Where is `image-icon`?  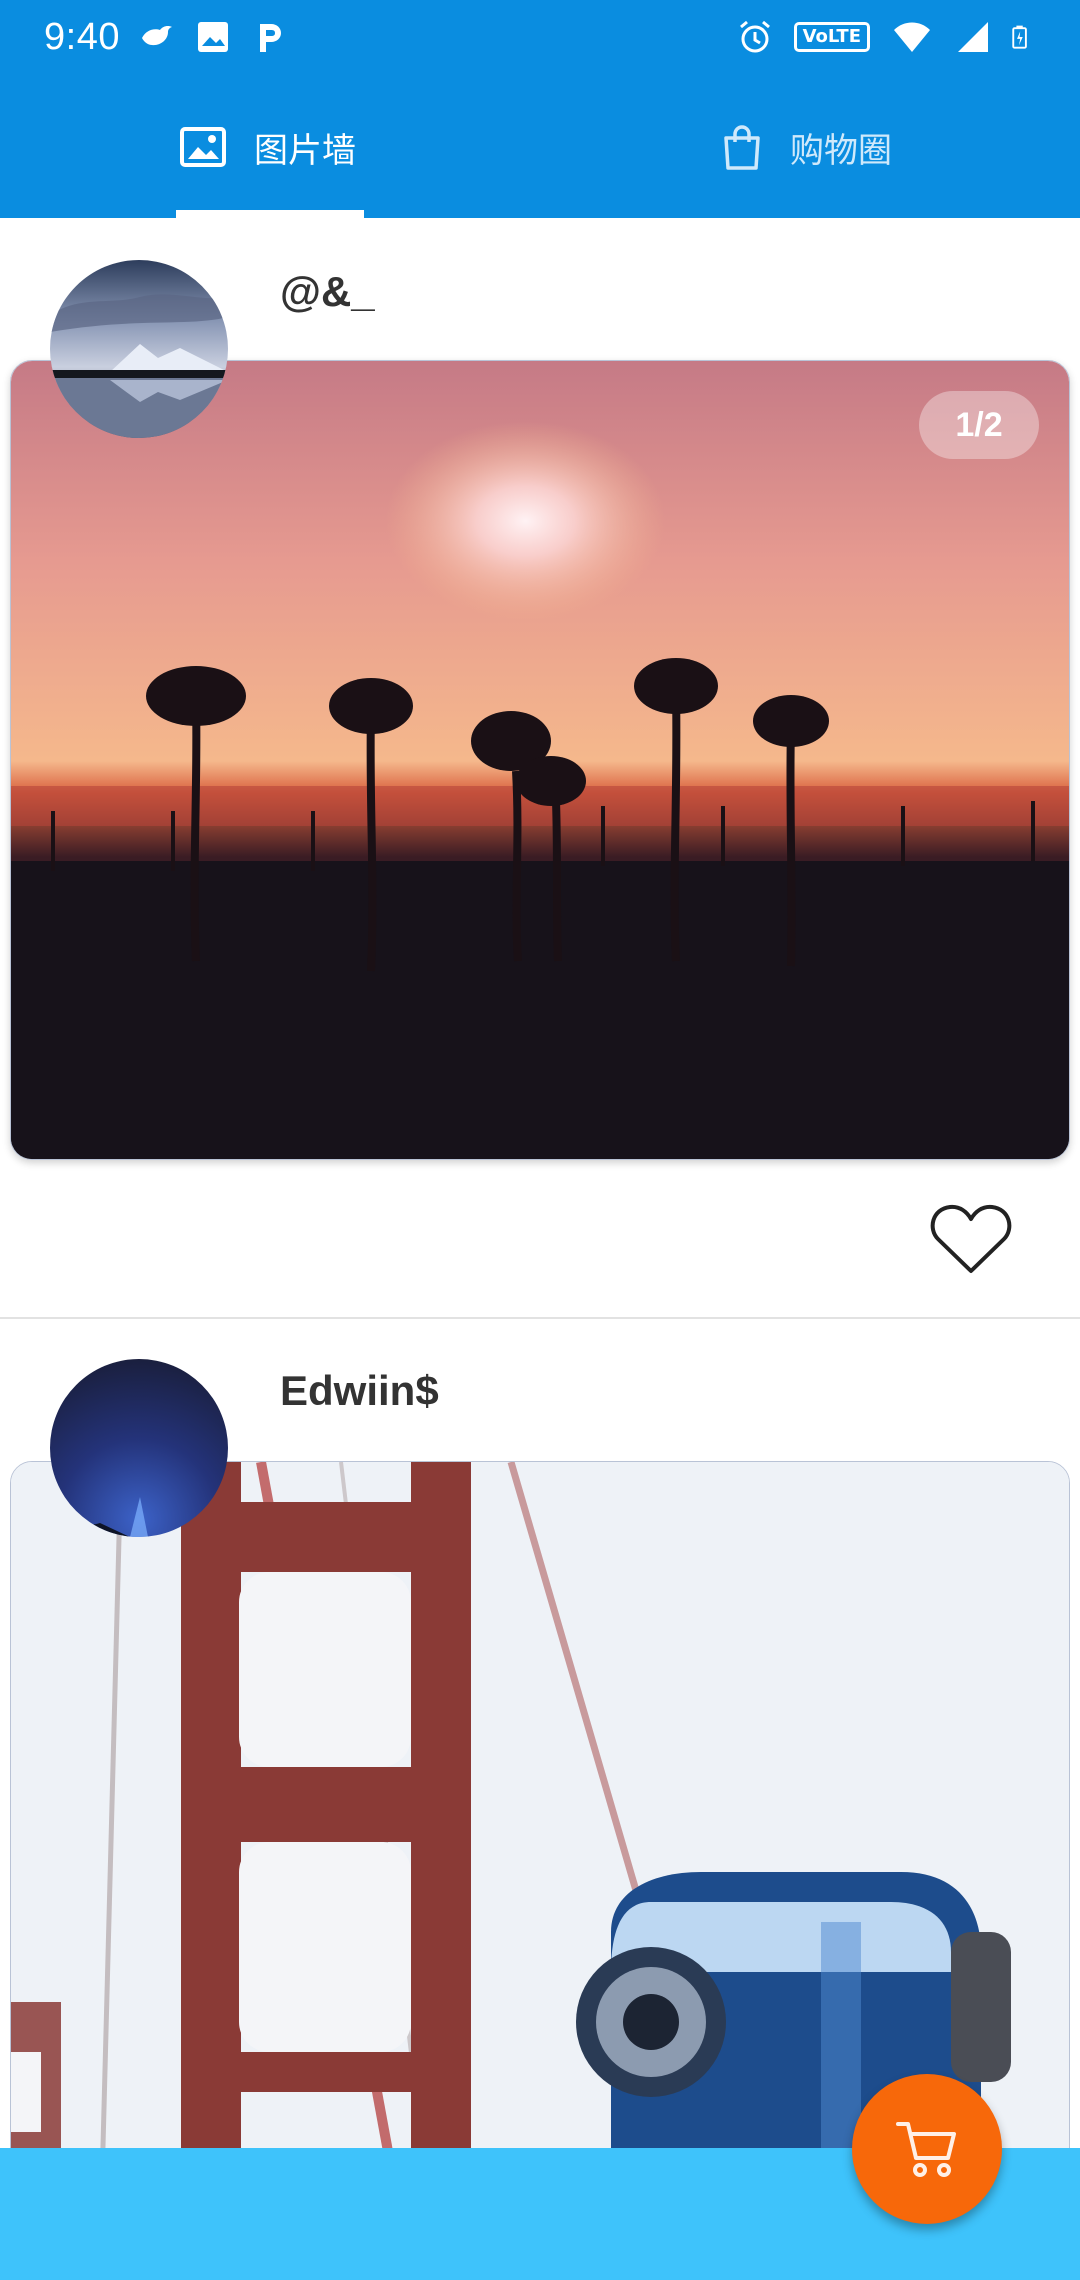
image-icon is located at coordinates (203, 147).